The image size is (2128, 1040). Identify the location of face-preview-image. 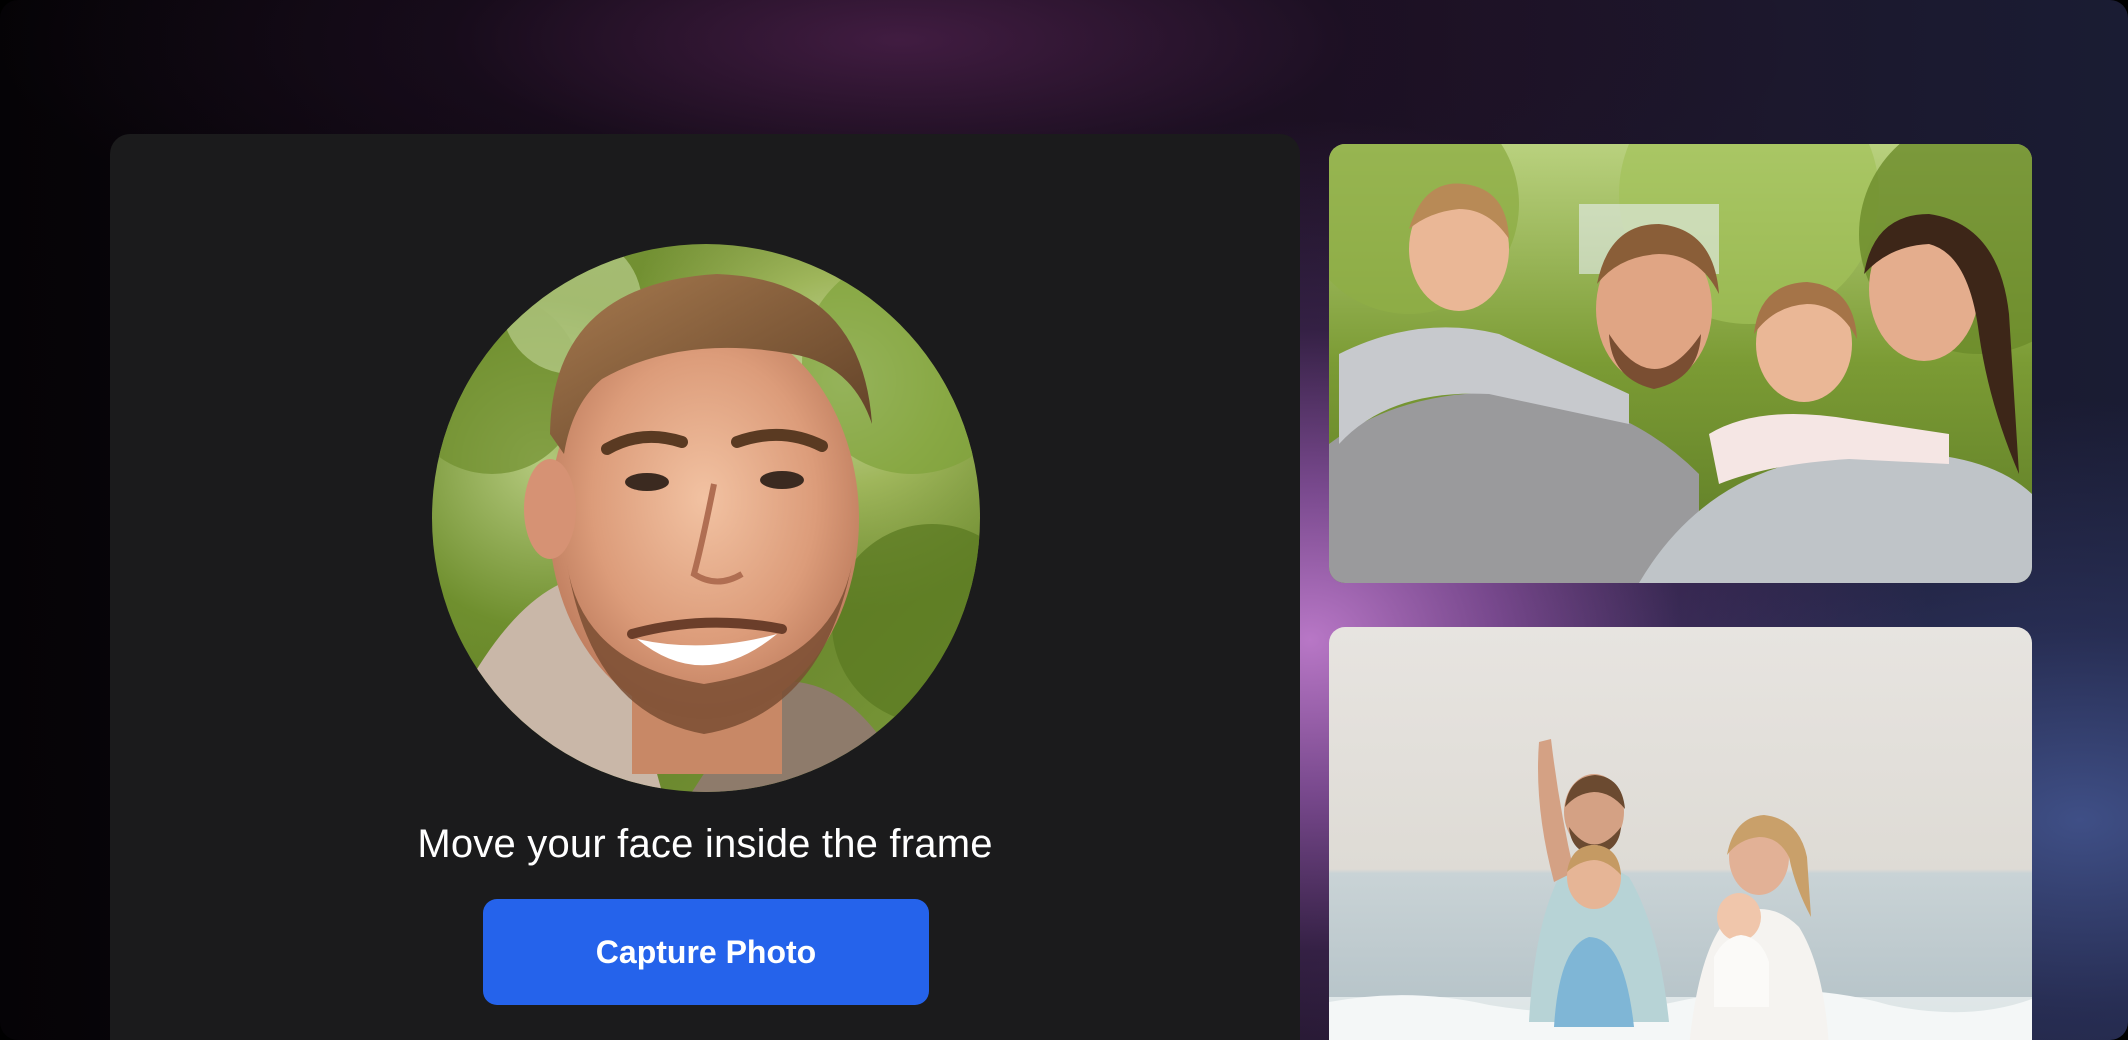
(706, 518).